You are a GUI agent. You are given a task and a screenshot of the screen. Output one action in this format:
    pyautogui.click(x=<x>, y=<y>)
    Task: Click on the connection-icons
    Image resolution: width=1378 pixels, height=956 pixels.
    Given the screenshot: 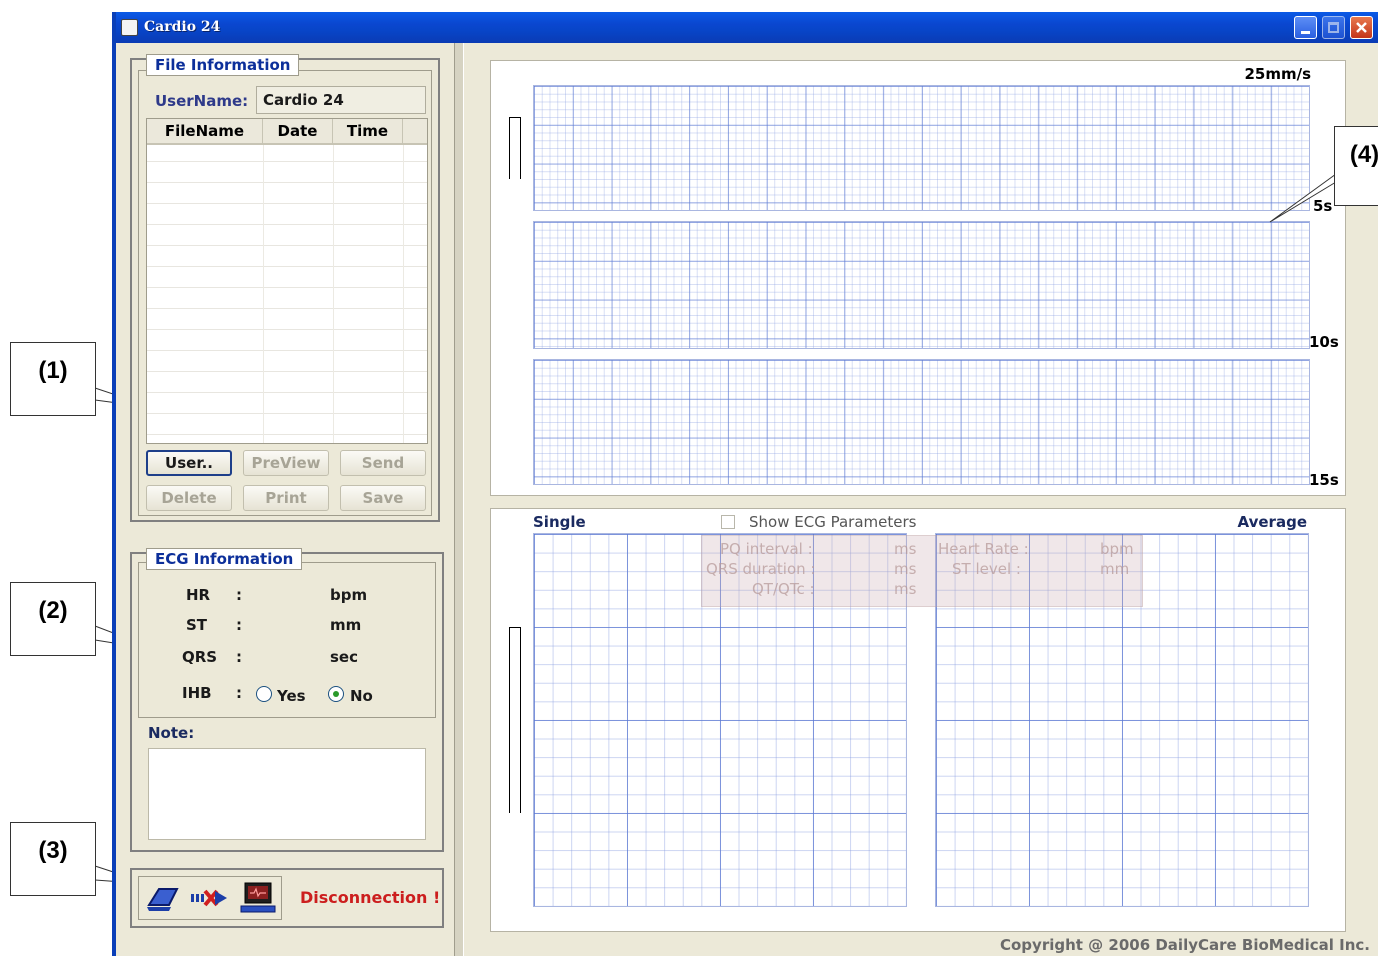 What is the action you would take?
    pyautogui.click(x=210, y=898)
    